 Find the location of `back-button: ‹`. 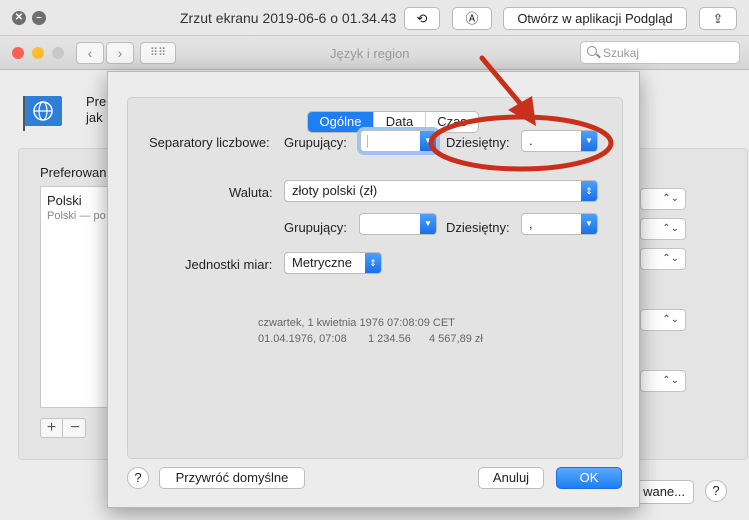

back-button: ‹ is located at coordinates (90, 53).